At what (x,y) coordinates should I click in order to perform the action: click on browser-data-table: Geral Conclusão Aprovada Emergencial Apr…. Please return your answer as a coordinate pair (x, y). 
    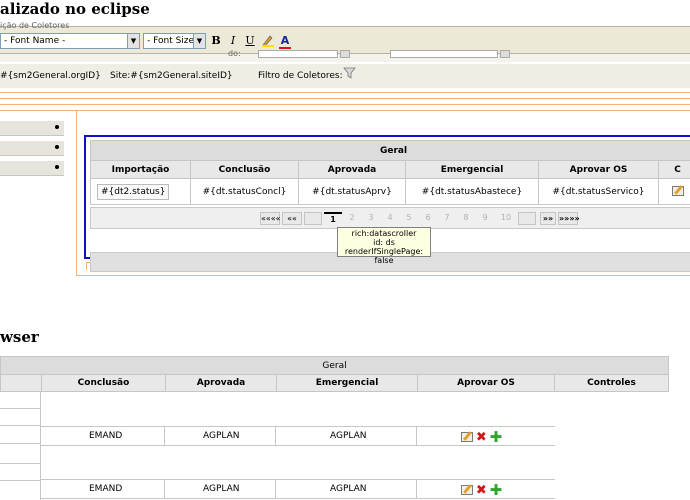
    Looking at the image, I should click on (335, 374).